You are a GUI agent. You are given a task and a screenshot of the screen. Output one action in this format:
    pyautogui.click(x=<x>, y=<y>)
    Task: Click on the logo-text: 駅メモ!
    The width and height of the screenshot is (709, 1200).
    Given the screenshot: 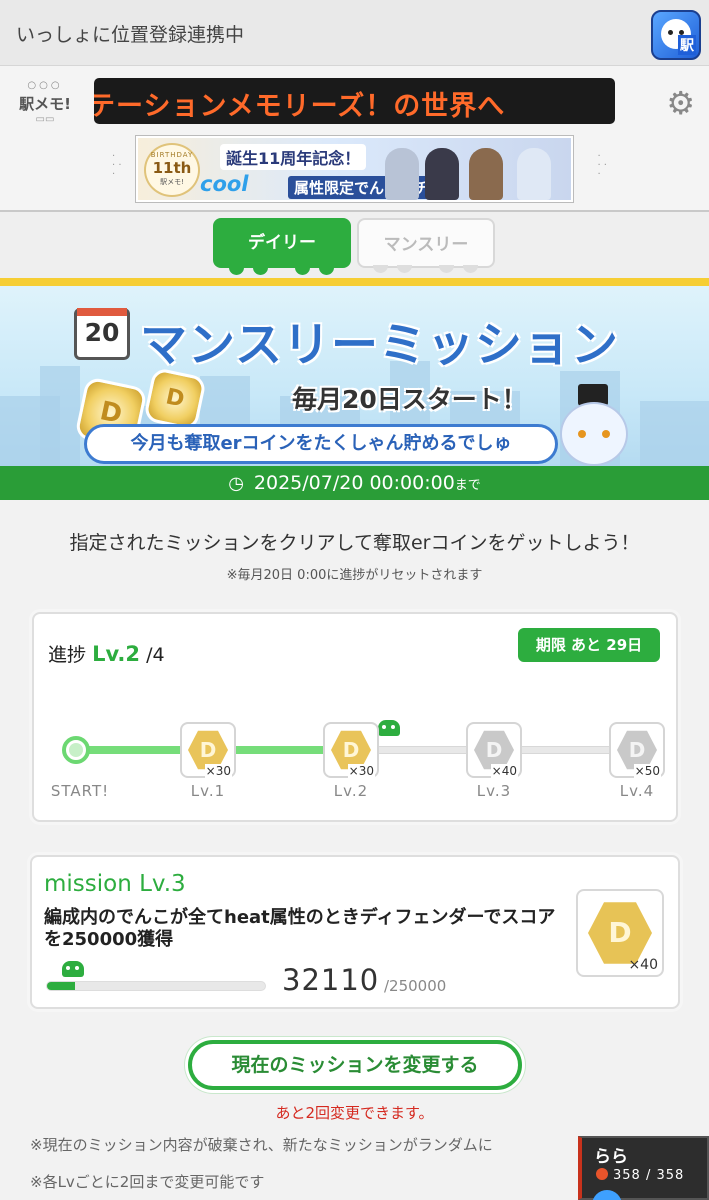 What is the action you would take?
    pyautogui.click(x=45, y=104)
    